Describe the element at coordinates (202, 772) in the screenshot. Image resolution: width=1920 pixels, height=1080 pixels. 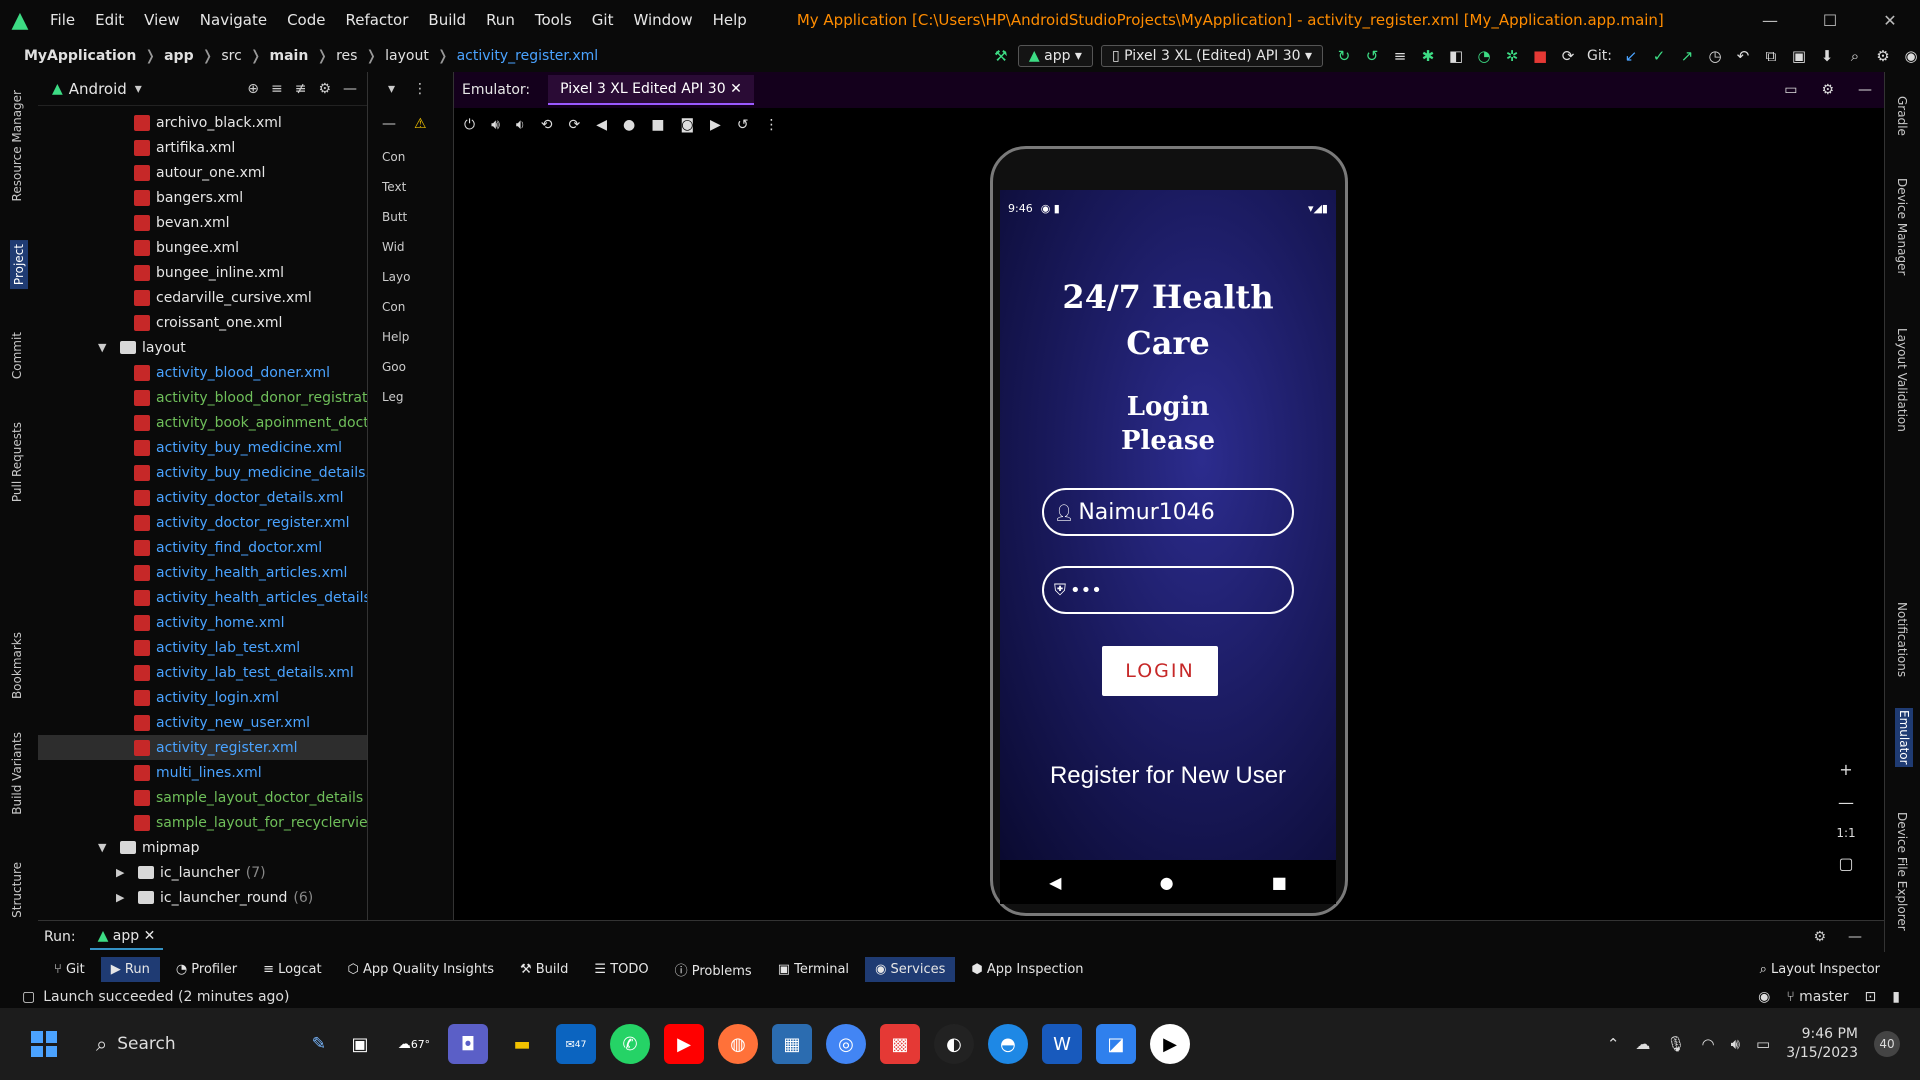
I see `tree-file-layout: multi_lines.xml` at that location.